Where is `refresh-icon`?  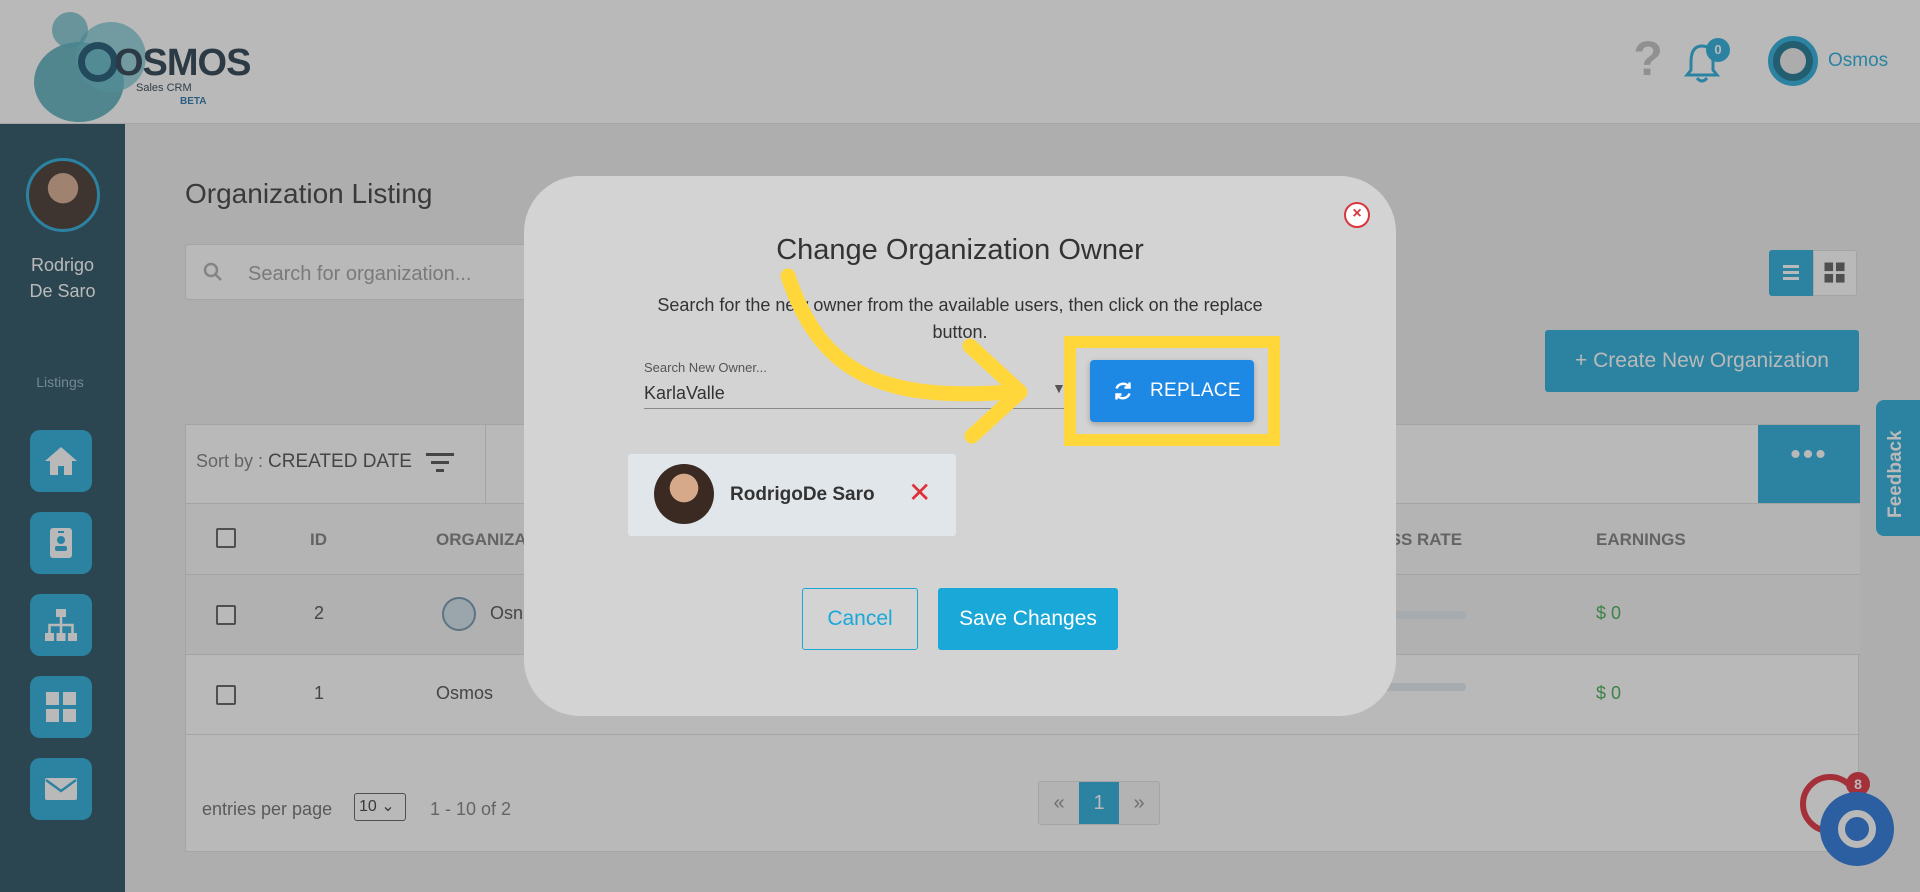
refresh-icon is located at coordinates (1123, 391).